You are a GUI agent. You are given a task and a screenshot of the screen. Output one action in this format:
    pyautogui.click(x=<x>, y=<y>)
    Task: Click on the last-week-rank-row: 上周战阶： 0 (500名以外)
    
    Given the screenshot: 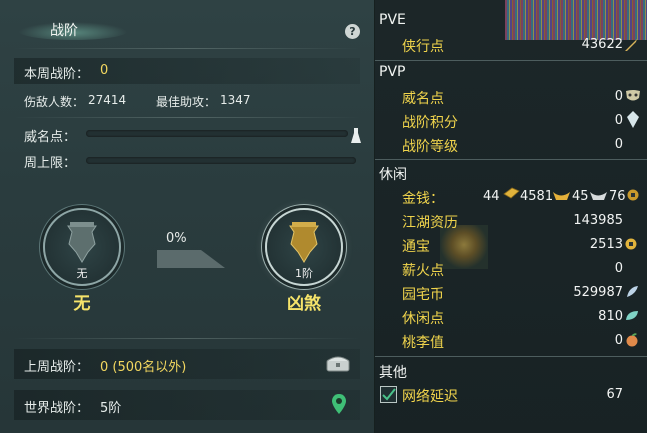 What is the action you would take?
    pyautogui.click(x=187, y=364)
    